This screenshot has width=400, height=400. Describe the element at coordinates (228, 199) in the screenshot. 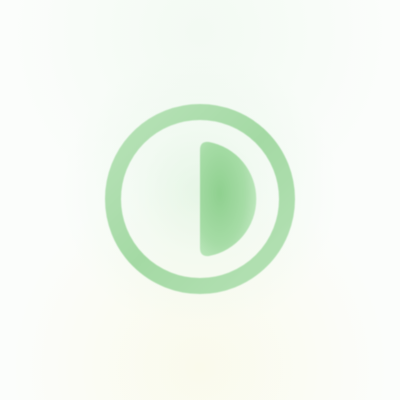

I see `half-disc` at that location.